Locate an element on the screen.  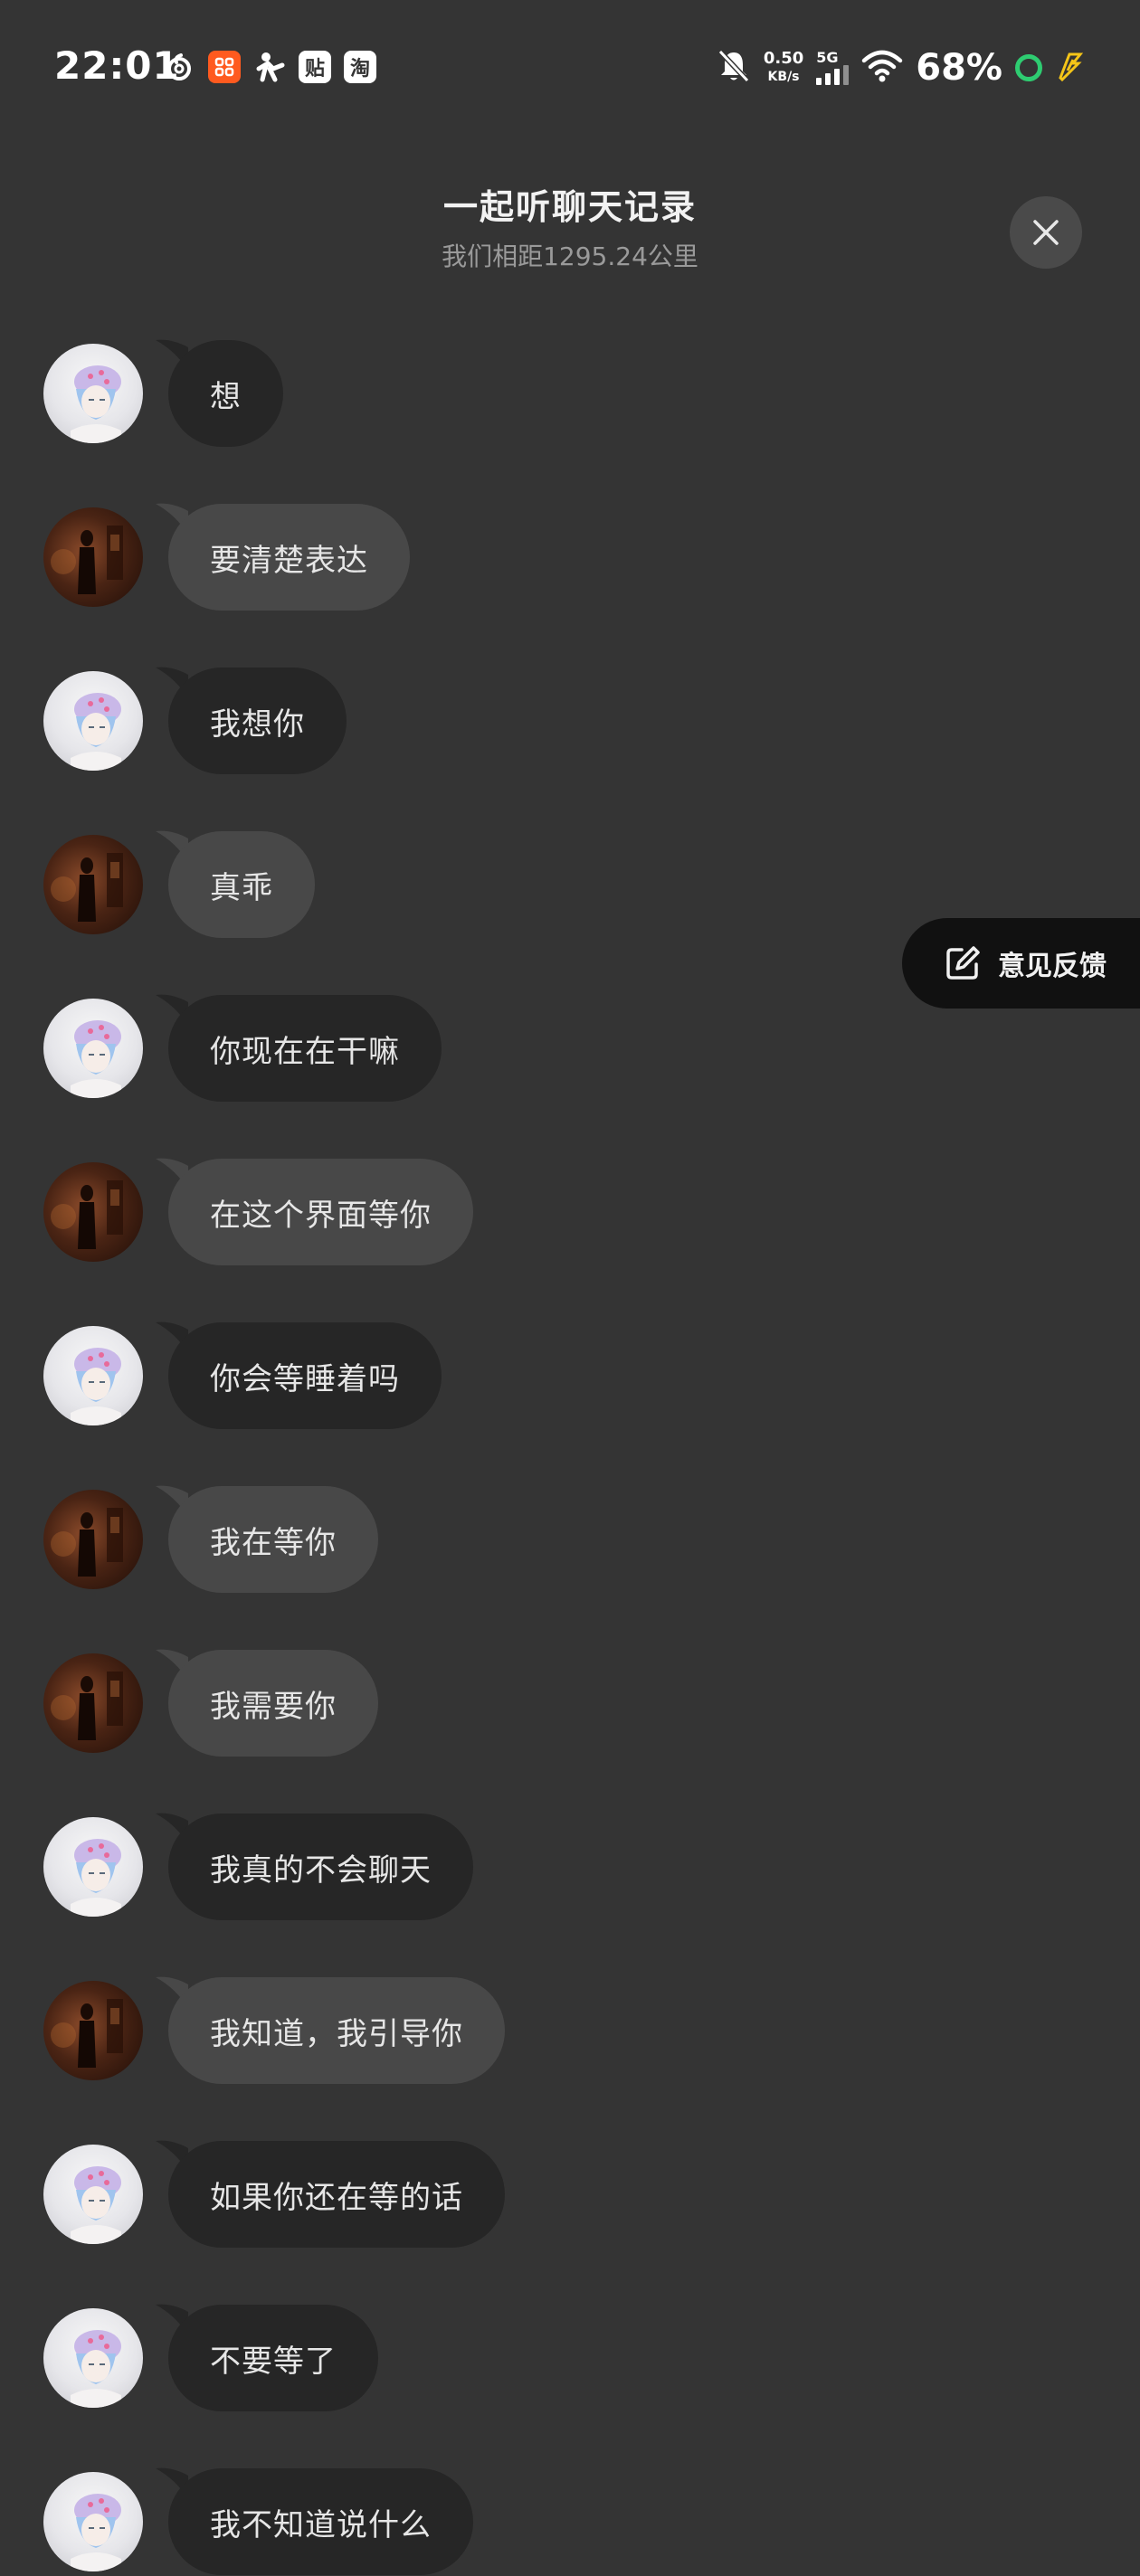
message-bubble-container: 在这个界面等你 is located at coordinates (315, 1212).